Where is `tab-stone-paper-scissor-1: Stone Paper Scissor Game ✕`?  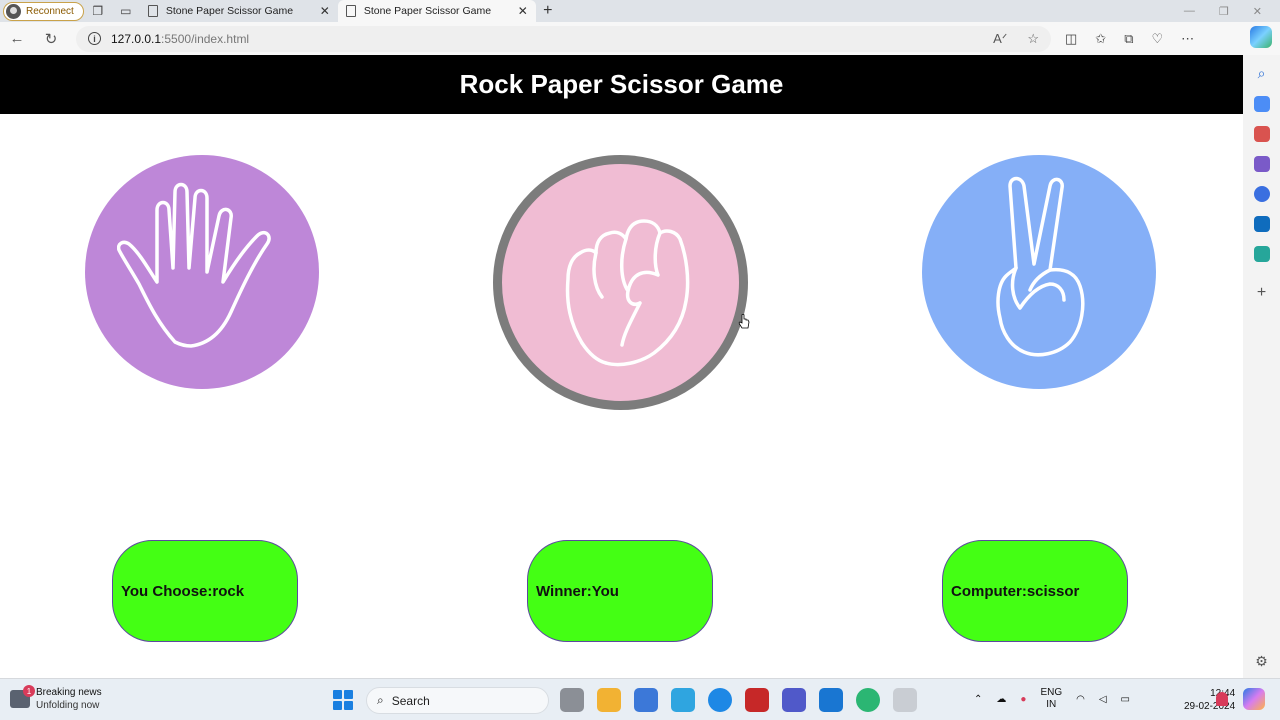 tab-stone-paper-scissor-1: Stone Paper Scissor Game ✕ is located at coordinates (239, 11).